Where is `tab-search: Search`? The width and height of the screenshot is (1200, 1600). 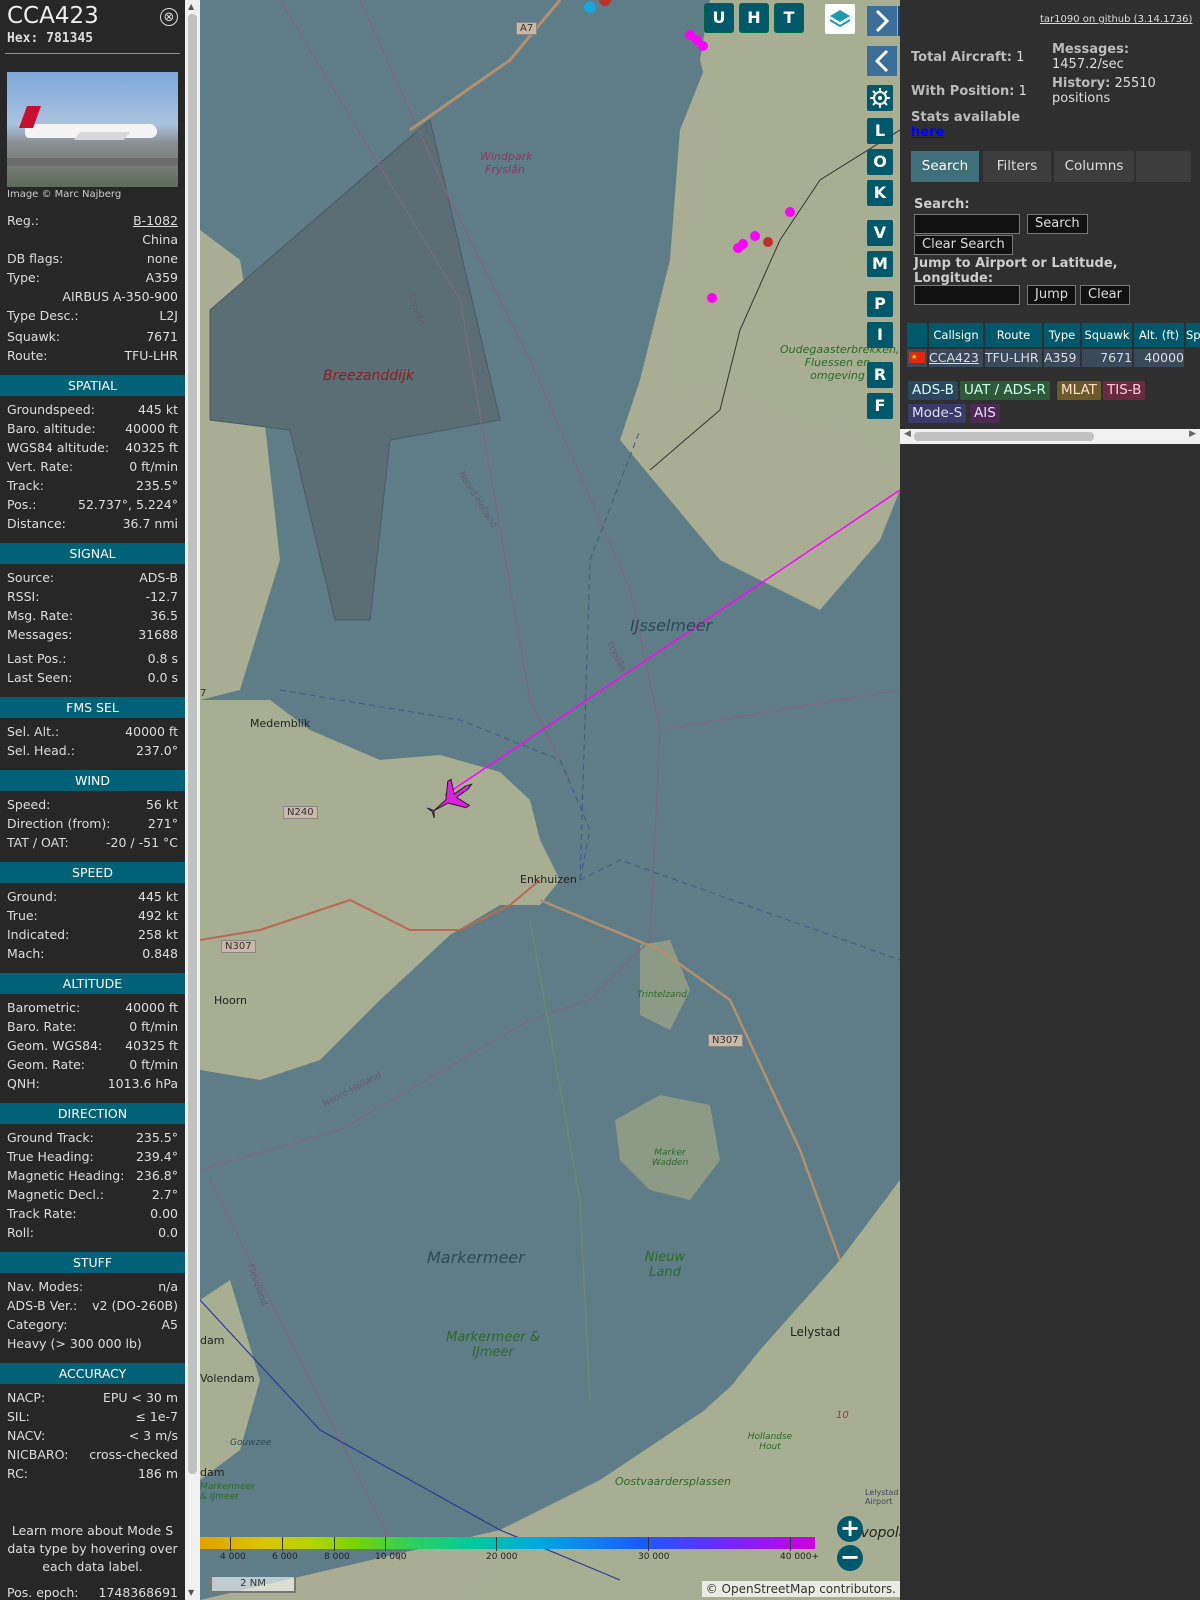
tab-search: Search is located at coordinates (945, 166).